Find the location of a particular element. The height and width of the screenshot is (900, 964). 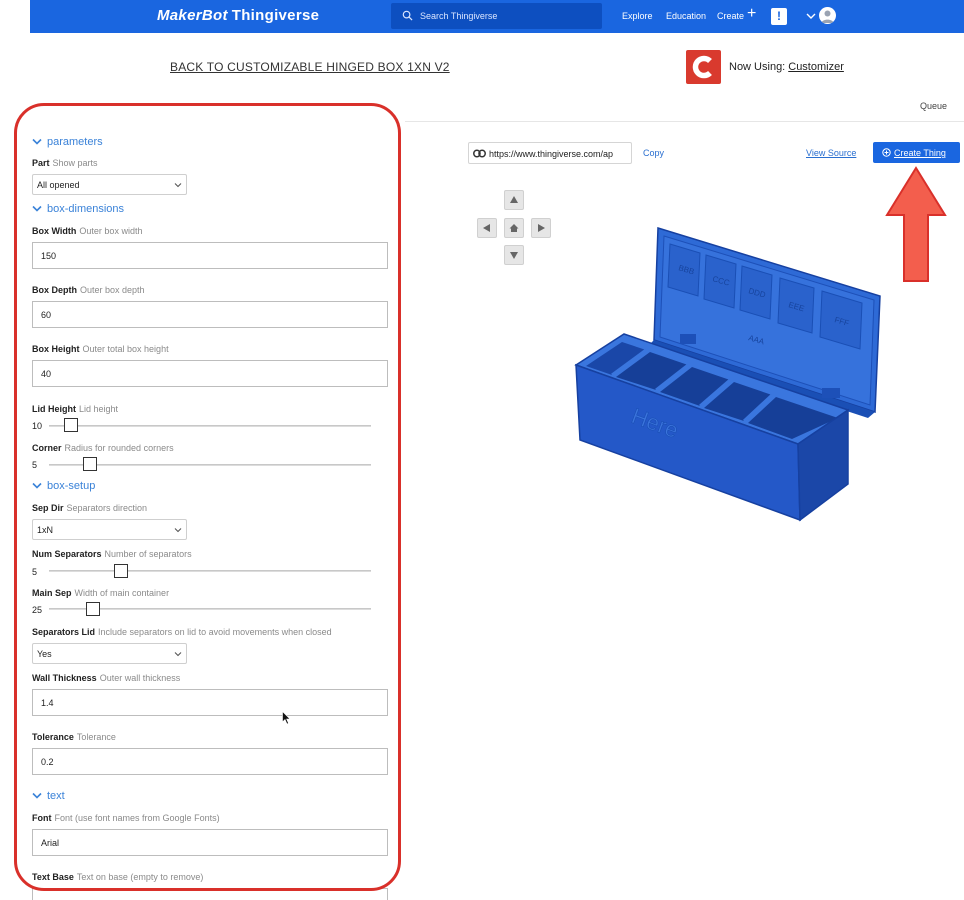

reset-view-button is located at coordinates (514, 228).